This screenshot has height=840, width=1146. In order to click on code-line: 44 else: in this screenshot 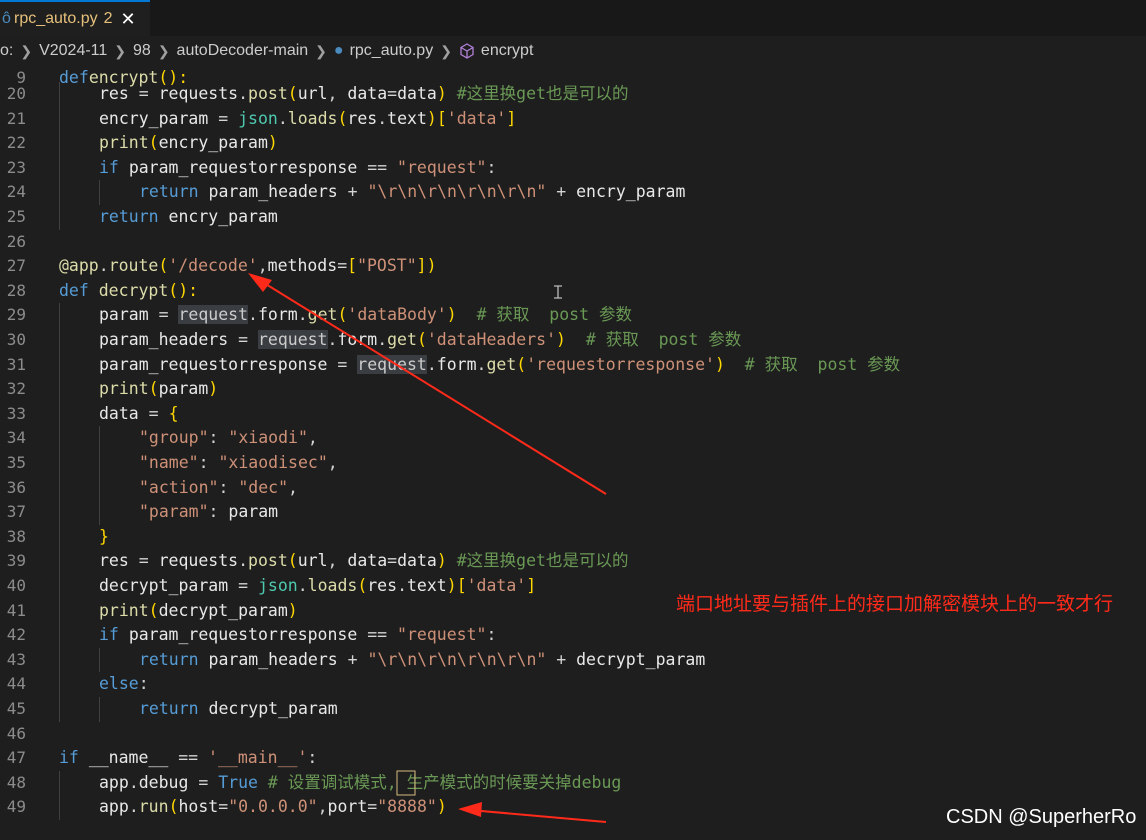, I will do `click(573, 684)`.